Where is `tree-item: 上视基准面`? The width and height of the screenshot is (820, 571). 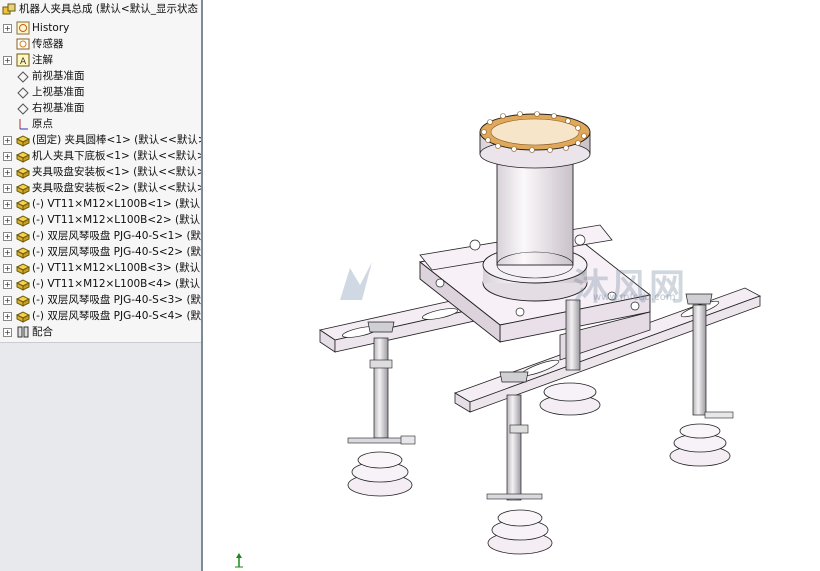 tree-item: 上视基准面 is located at coordinates (100, 92).